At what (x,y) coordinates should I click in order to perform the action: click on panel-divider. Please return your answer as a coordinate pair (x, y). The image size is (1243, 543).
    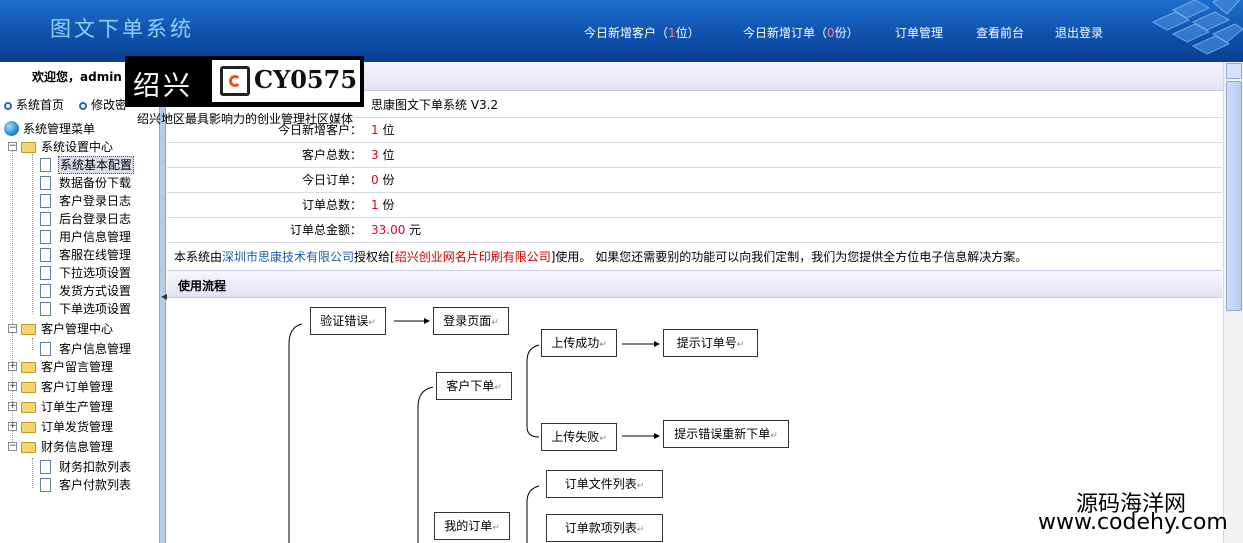
    Looking at the image, I should click on (162, 302).